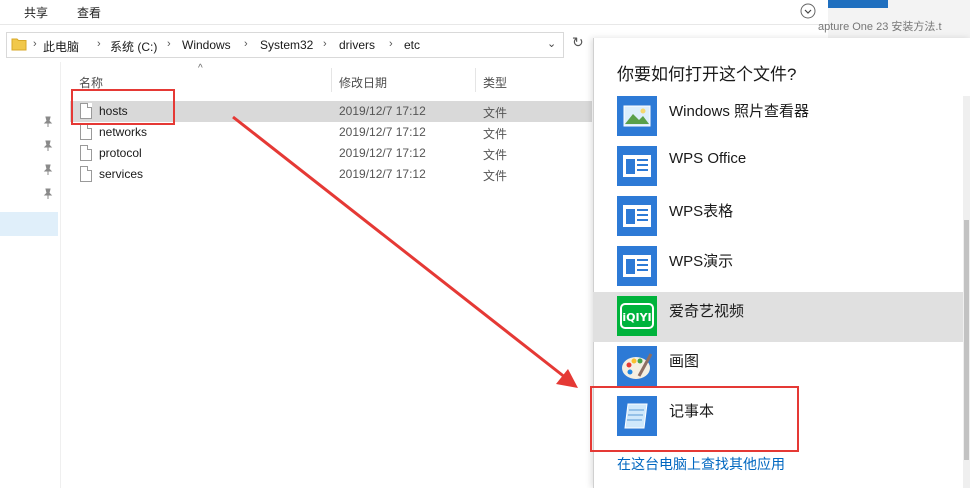 The width and height of the screenshot is (970, 488). I want to click on svg-text: iQIYI, so click(636, 317).